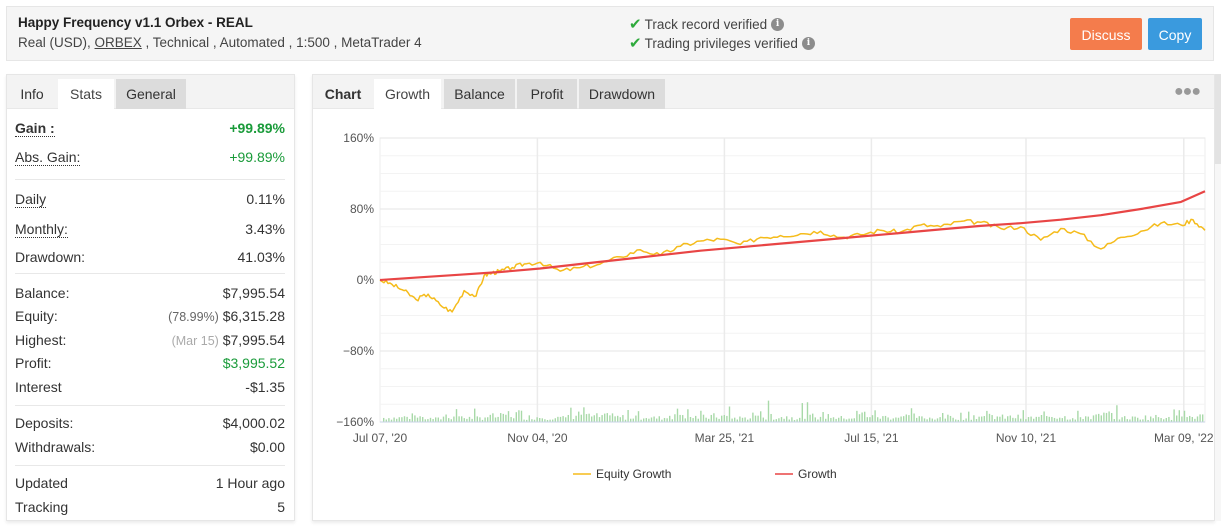  Describe the element at coordinates (150, 365) in the screenshot. I see `stat-profit: Profit: $3,995.52` at that location.